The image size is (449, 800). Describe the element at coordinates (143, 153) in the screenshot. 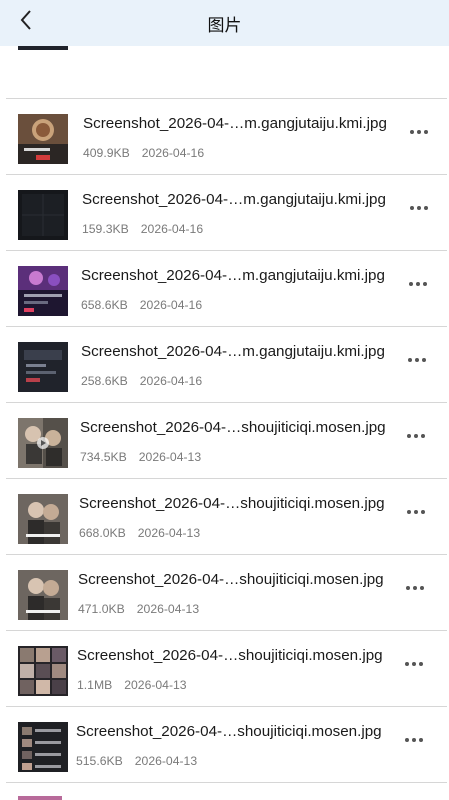

I see `file-meta: 409.9KB 2026-04-16` at that location.